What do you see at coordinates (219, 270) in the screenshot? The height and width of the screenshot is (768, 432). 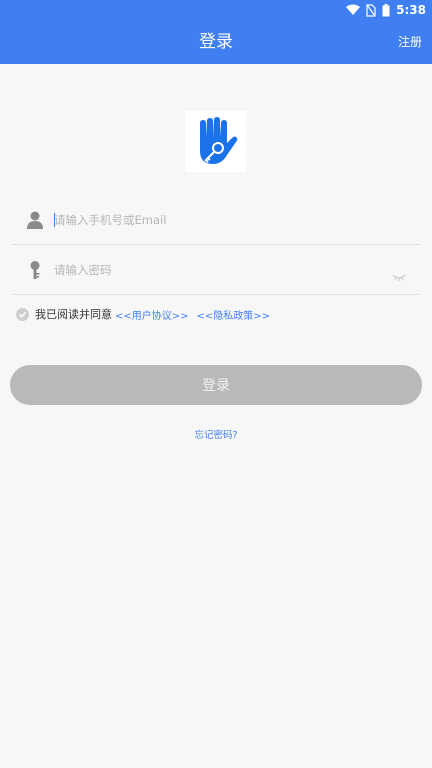 I see `password-input` at bounding box center [219, 270].